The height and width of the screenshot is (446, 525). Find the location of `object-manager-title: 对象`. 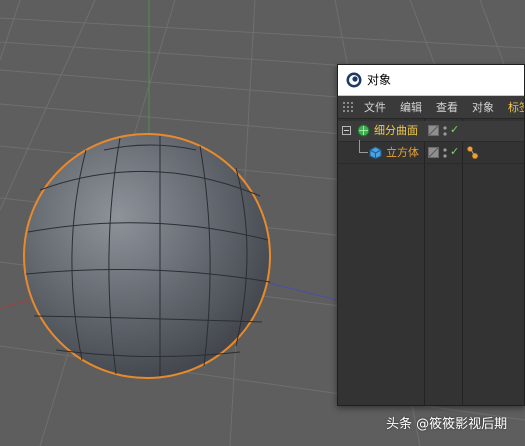

object-manager-title: 对象 is located at coordinates (379, 80).